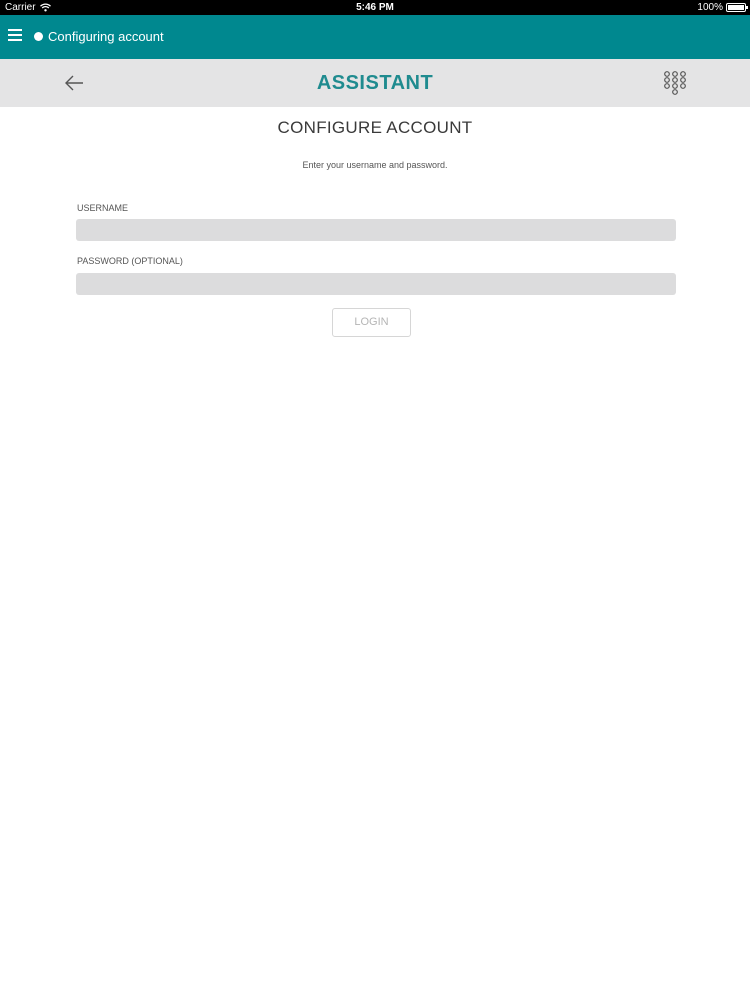 Image resolution: width=750 pixels, height=1000 pixels. I want to click on status-time: 5:46 PM, so click(375, 7).